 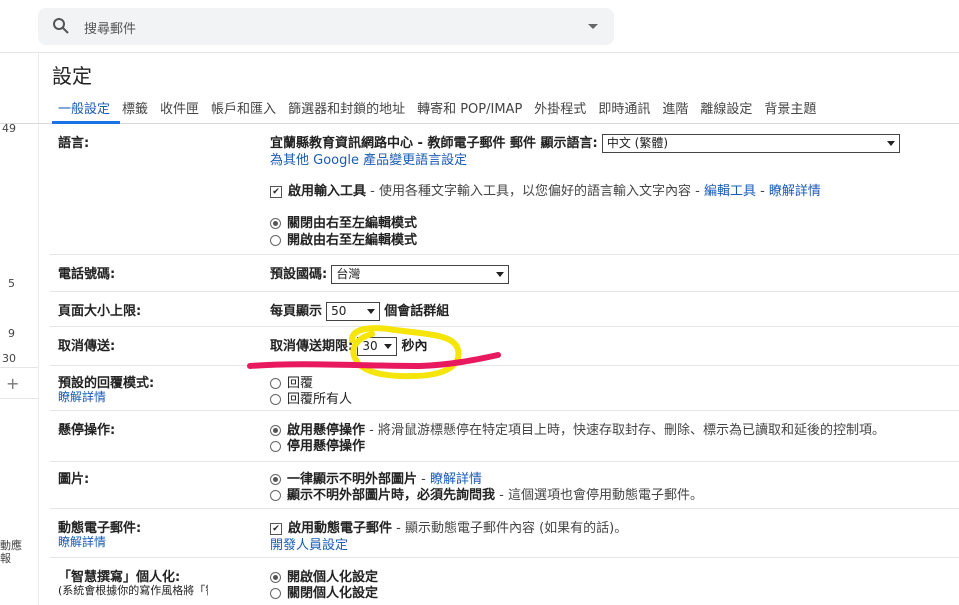 What do you see at coordinates (414, 346) in the screenshot?
I see `undo-suffix: 秒內` at bounding box center [414, 346].